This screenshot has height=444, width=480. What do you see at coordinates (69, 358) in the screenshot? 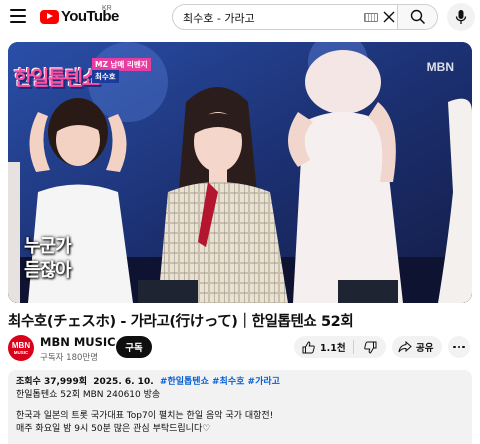
I see `subscriber-count: 구독자 180만명` at bounding box center [69, 358].